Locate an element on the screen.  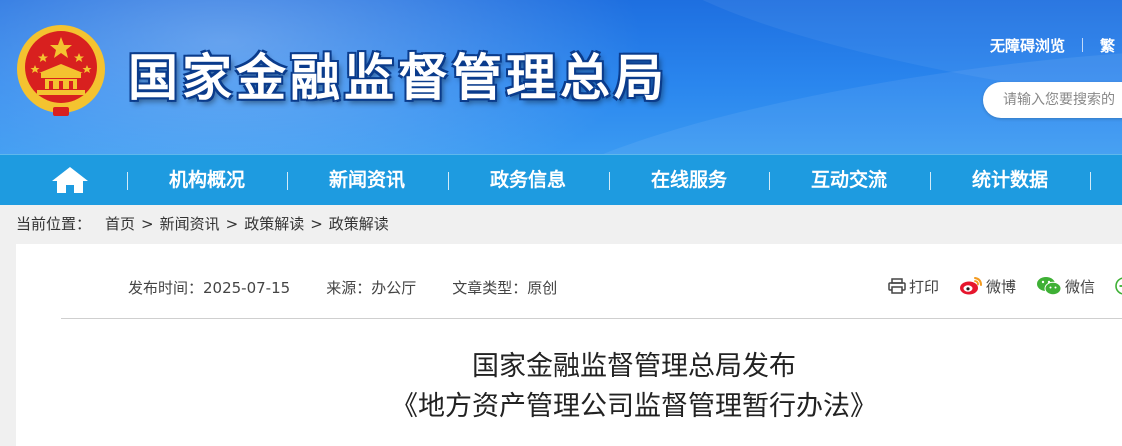
print-label: 打印 is located at coordinates (924, 286).